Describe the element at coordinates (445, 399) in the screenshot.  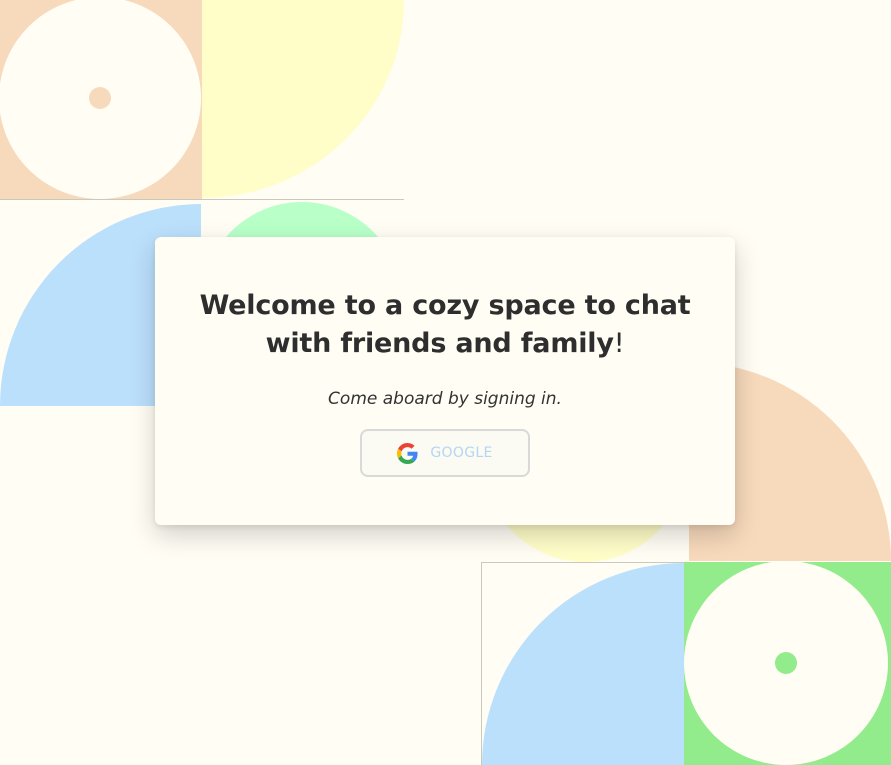
I see `sign-in-subtitle: Come aboard by signing in.` at that location.